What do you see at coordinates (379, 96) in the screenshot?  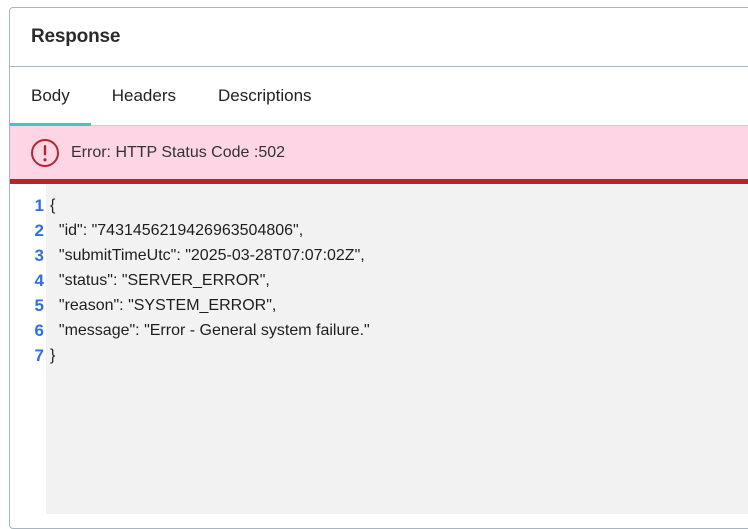 I see `response-tabs: Body Headers Descriptions` at bounding box center [379, 96].